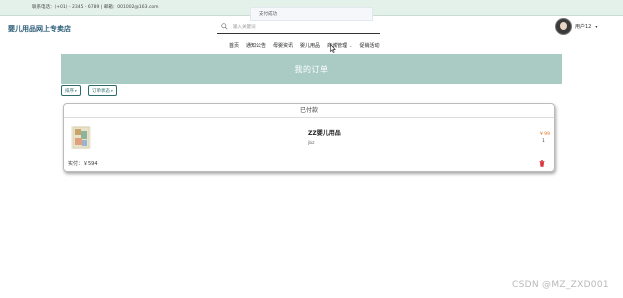  What do you see at coordinates (244, 27) in the screenshot?
I see `search-input: 输入关键词` at bounding box center [244, 27].